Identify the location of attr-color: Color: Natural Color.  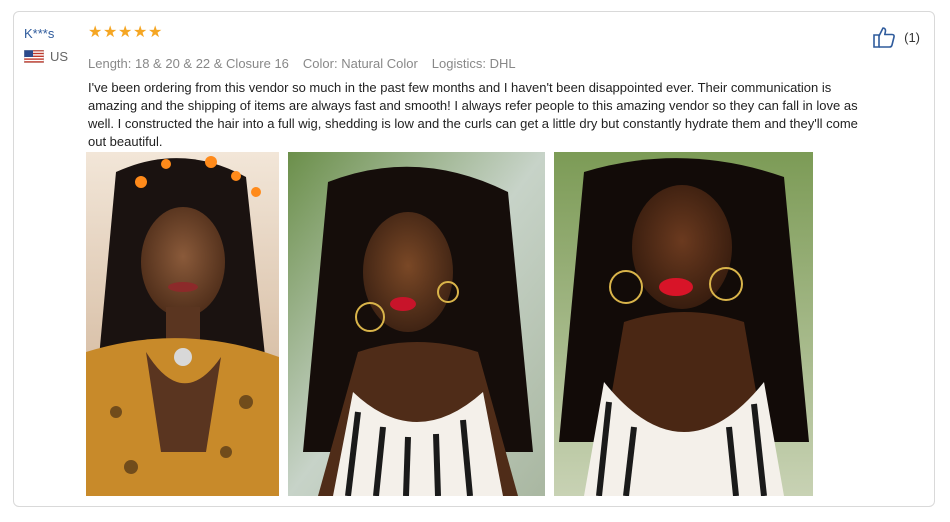
(360, 63).